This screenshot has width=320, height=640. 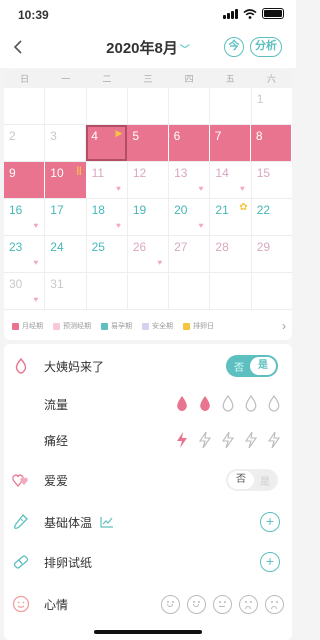 What do you see at coordinates (272, 180) in the screenshot?
I see `calendar-day: 15` at bounding box center [272, 180].